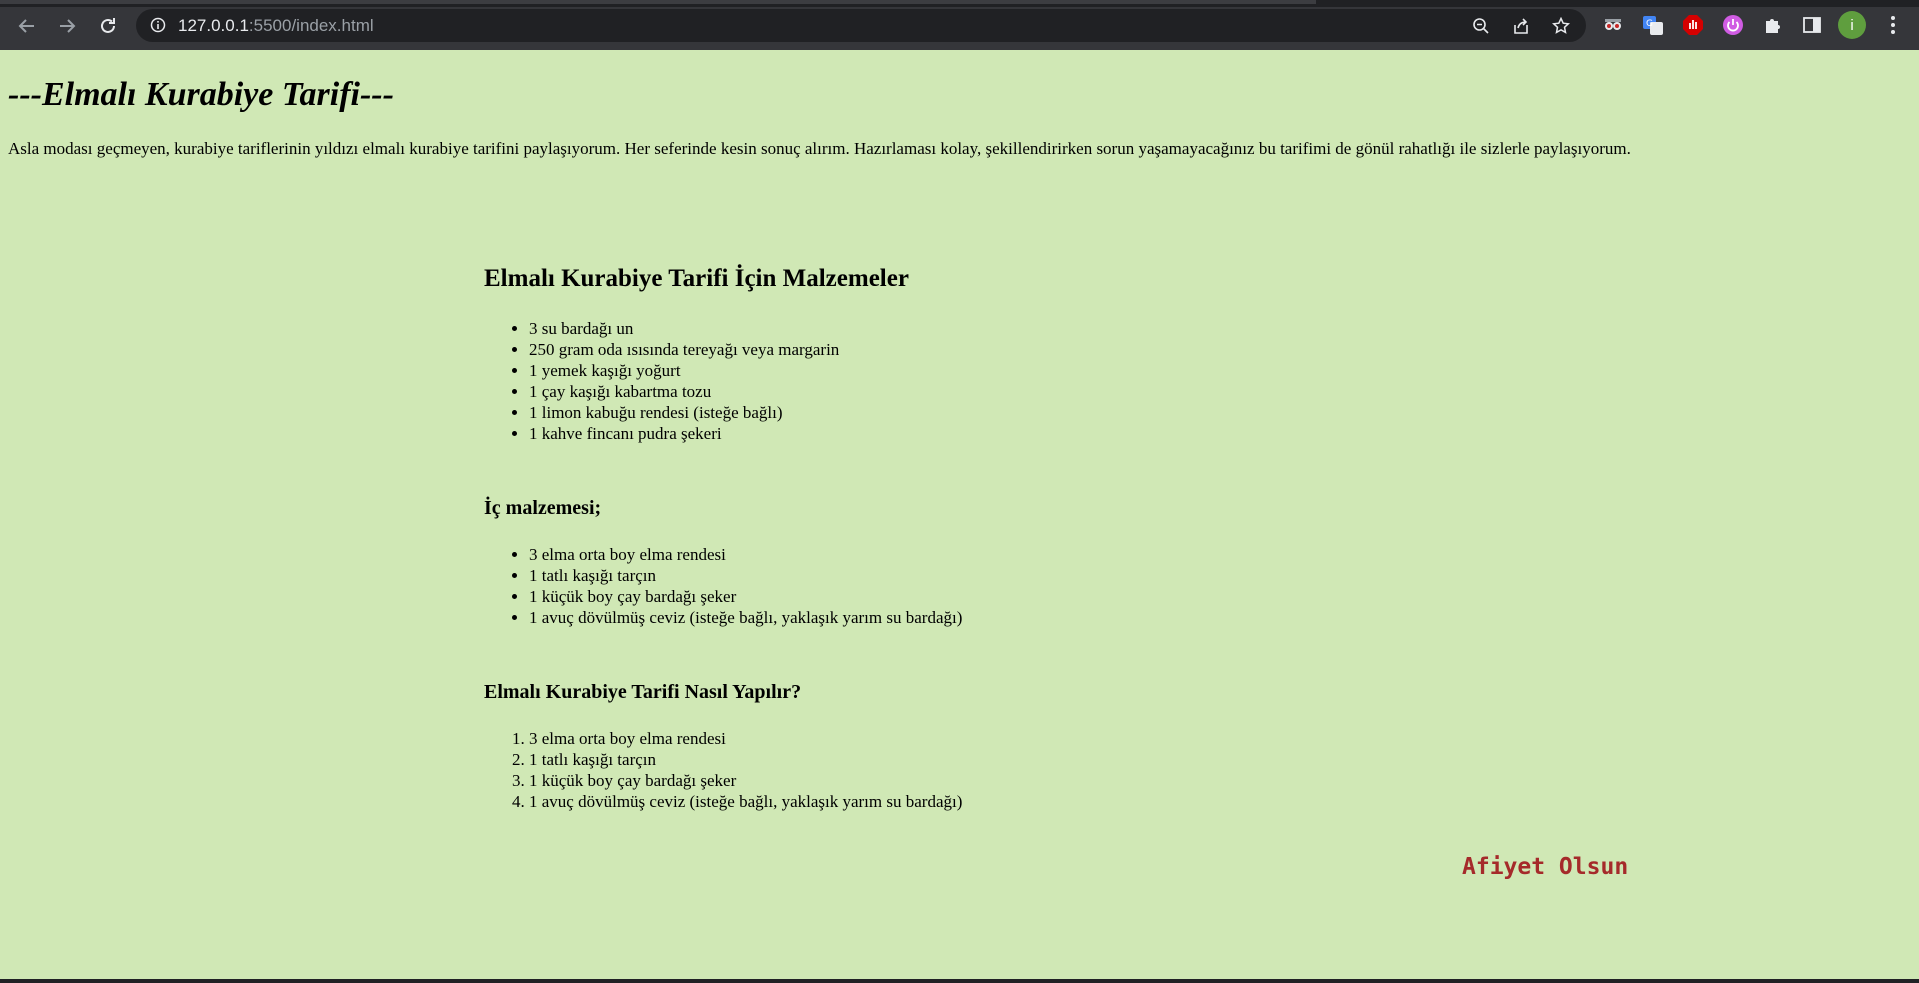  Describe the element at coordinates (1545, 867) in the screenshot. I see `signoff-text: Afiyet Olsun` at that location.